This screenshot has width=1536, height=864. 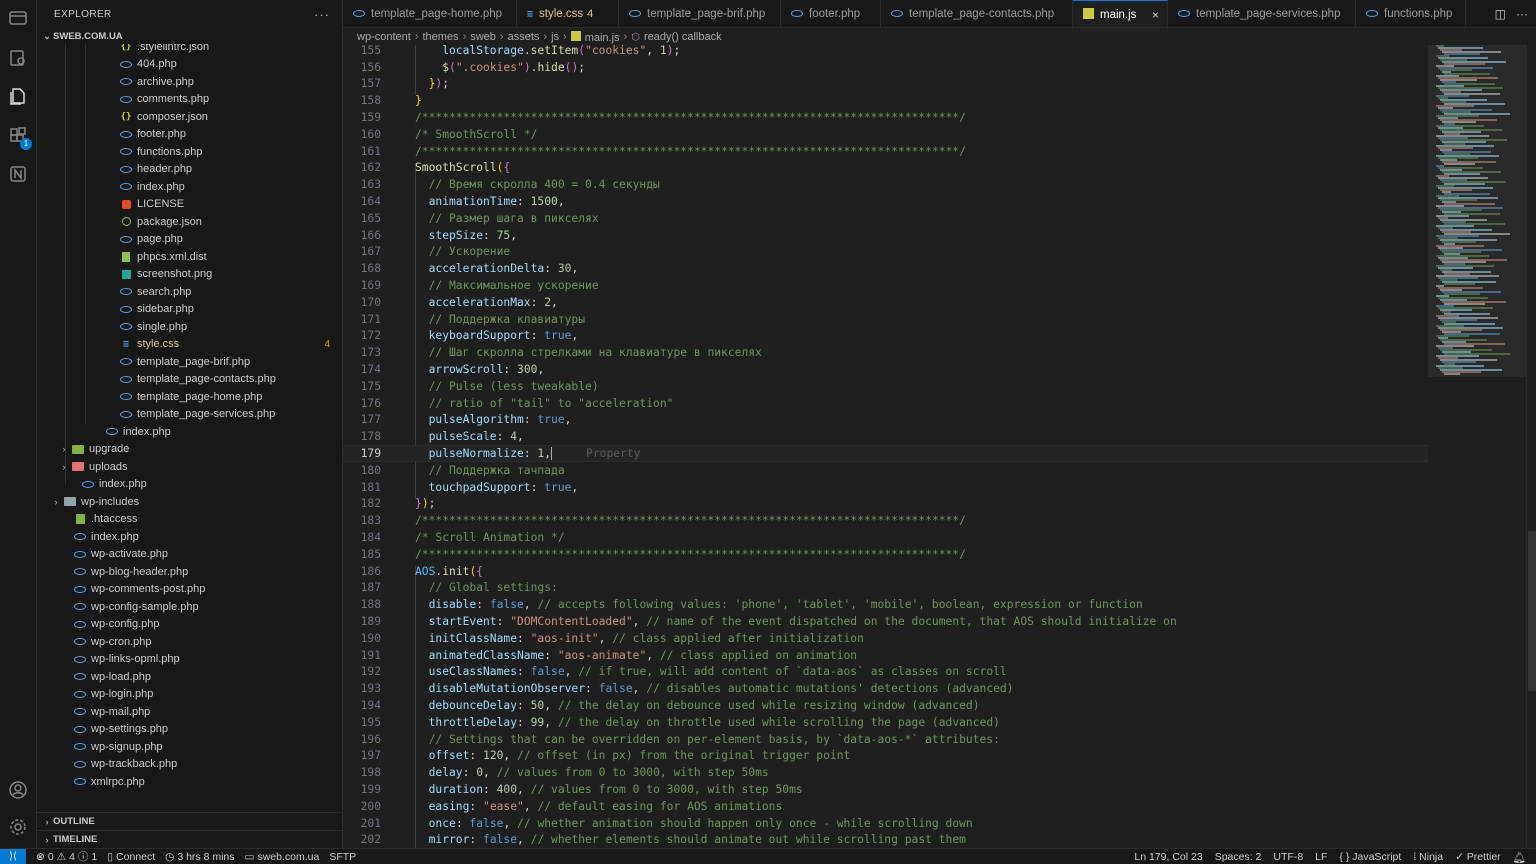 What do you see at coordinates (189, 275) in the screenshot?
I see `file-item: screenshot.png` at bounding box center [189, 275].